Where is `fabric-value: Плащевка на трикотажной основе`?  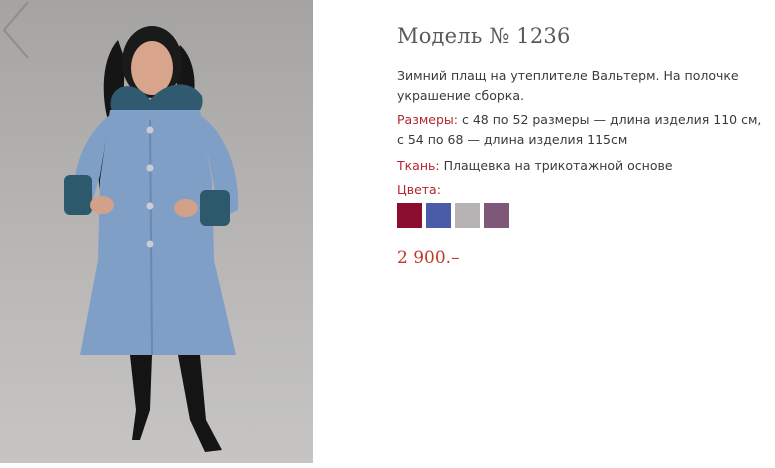 fabric-value: Плащевка на трикотажной основе is located at coordinates (558, 165).